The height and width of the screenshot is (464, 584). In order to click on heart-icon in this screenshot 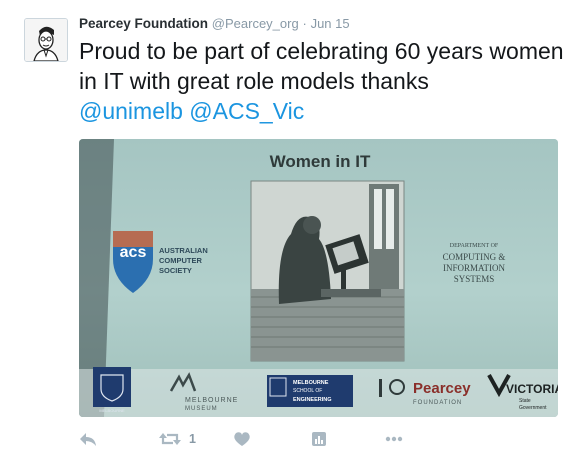, I will do `click(242, 439)`.